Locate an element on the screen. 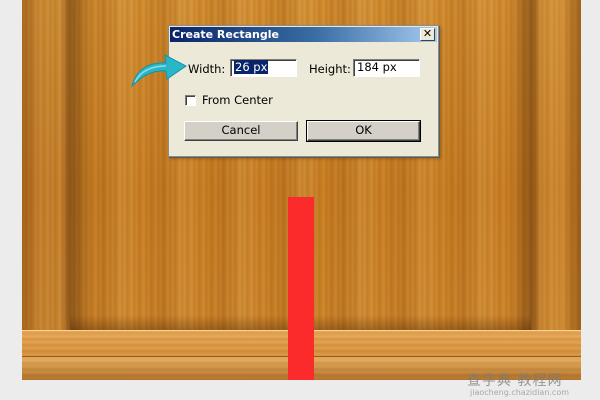 This screenshot has width=600, height=400. cabinet-frame-left is located at coordinates (46, 170).